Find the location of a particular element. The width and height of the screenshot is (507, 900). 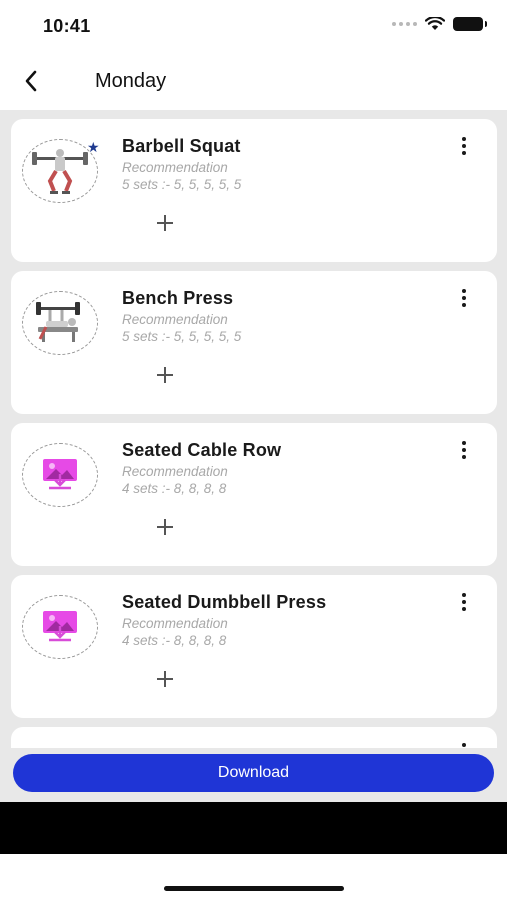

status-icons is located at coordinates (439, 24).